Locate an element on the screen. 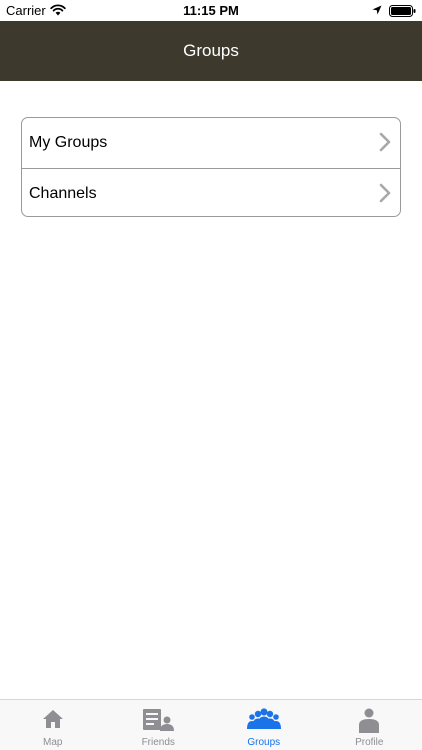 The width and height of the screenshot is (422, 750). groups-menu-list: My Groups Channels is located at coordinates (211, 167).